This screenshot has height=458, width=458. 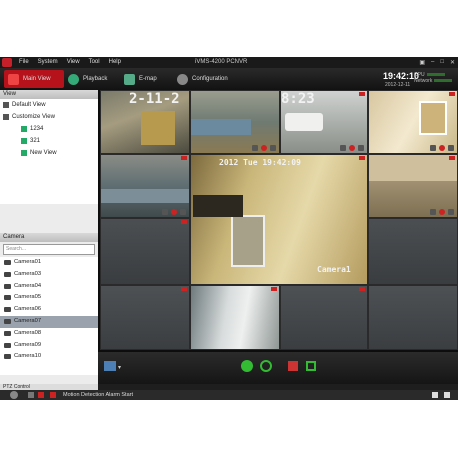 I want to click on app-logo, so click(x=7, y=62).